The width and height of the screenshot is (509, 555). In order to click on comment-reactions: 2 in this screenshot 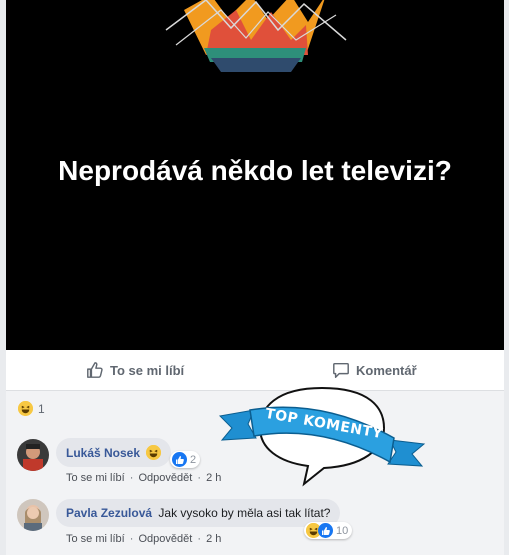, I will do `click(185, 459)`.